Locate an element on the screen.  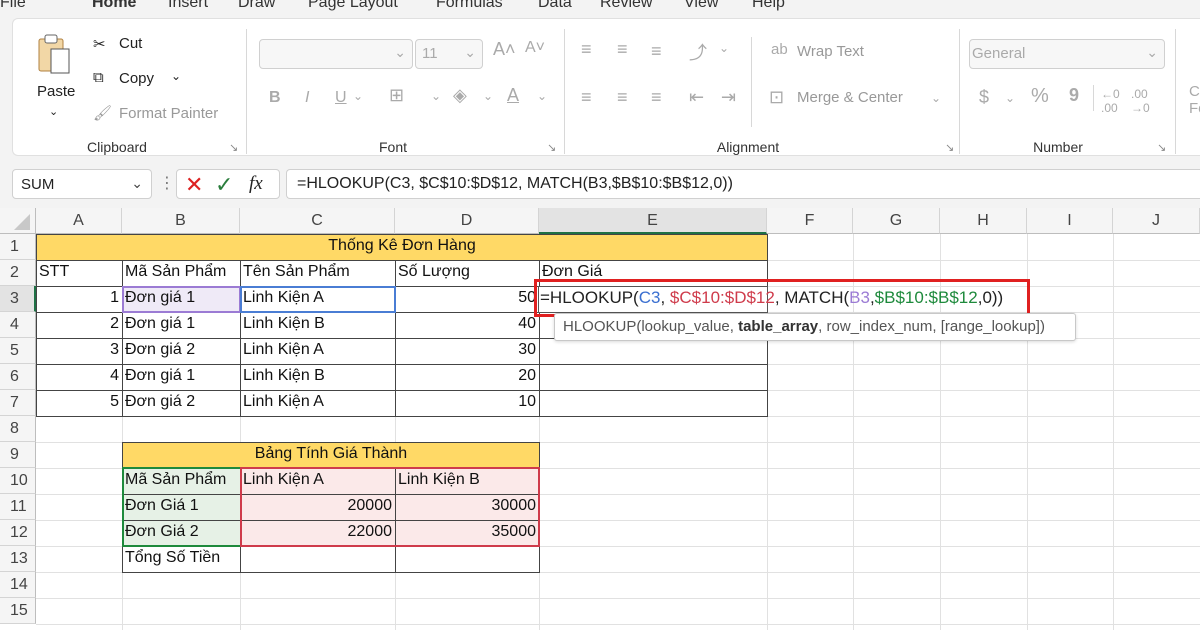
tab-data: Data is located at coordinates (555, 6).